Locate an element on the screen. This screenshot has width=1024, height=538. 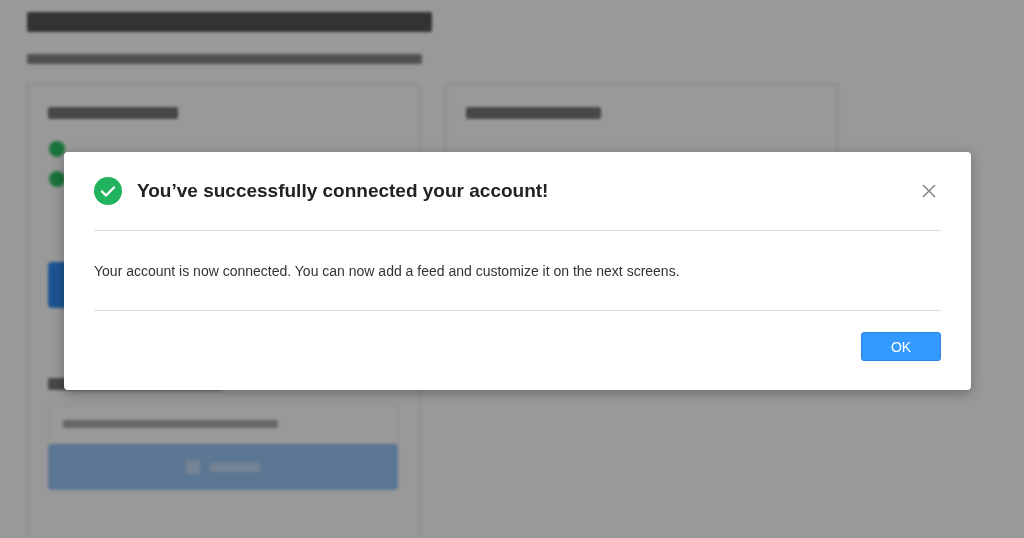
blurred-icon is located at coordinates (193, 467).